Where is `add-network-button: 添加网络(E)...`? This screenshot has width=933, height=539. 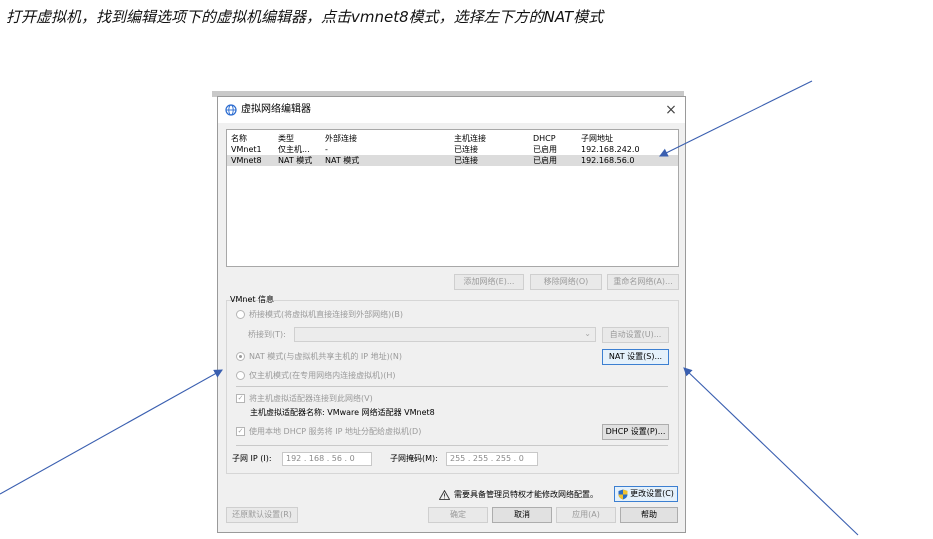
add-network-button: 添加网络(E)... is located at coordinates (489, 282).